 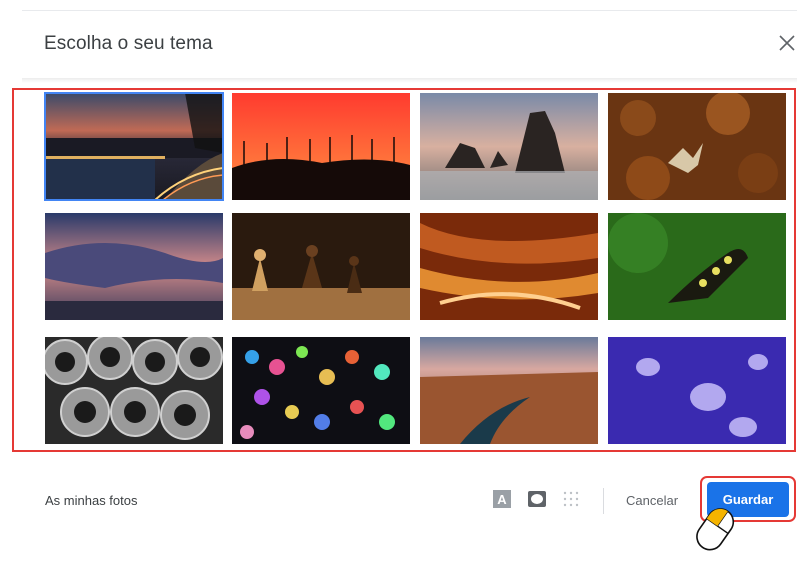 What do you see at coordinates (697, 390) in the screenshot?
I see `theme-jellyfish` at bounding box center [697, 390].